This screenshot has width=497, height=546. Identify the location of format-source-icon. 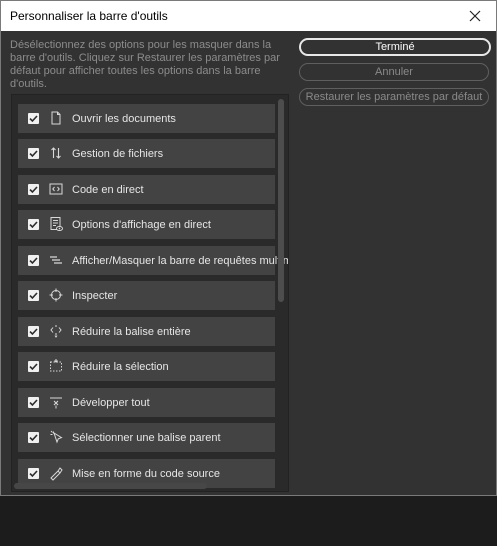
(56, 473).